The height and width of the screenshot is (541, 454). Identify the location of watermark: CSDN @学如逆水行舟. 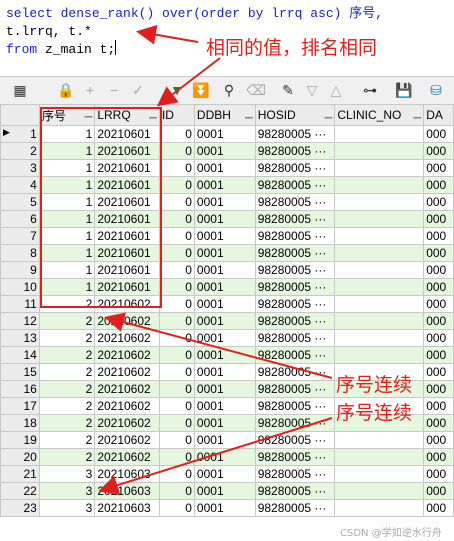
(391, 533).